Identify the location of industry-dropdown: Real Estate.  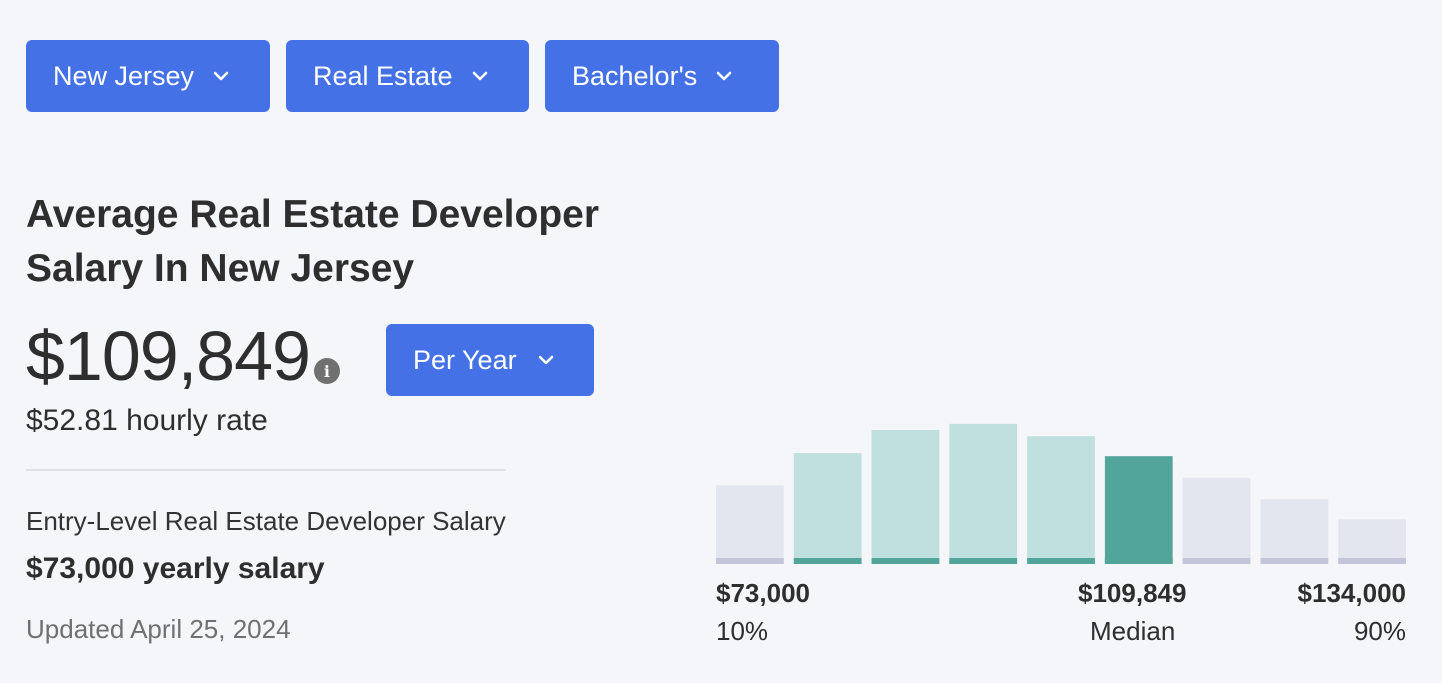
(407, 76).